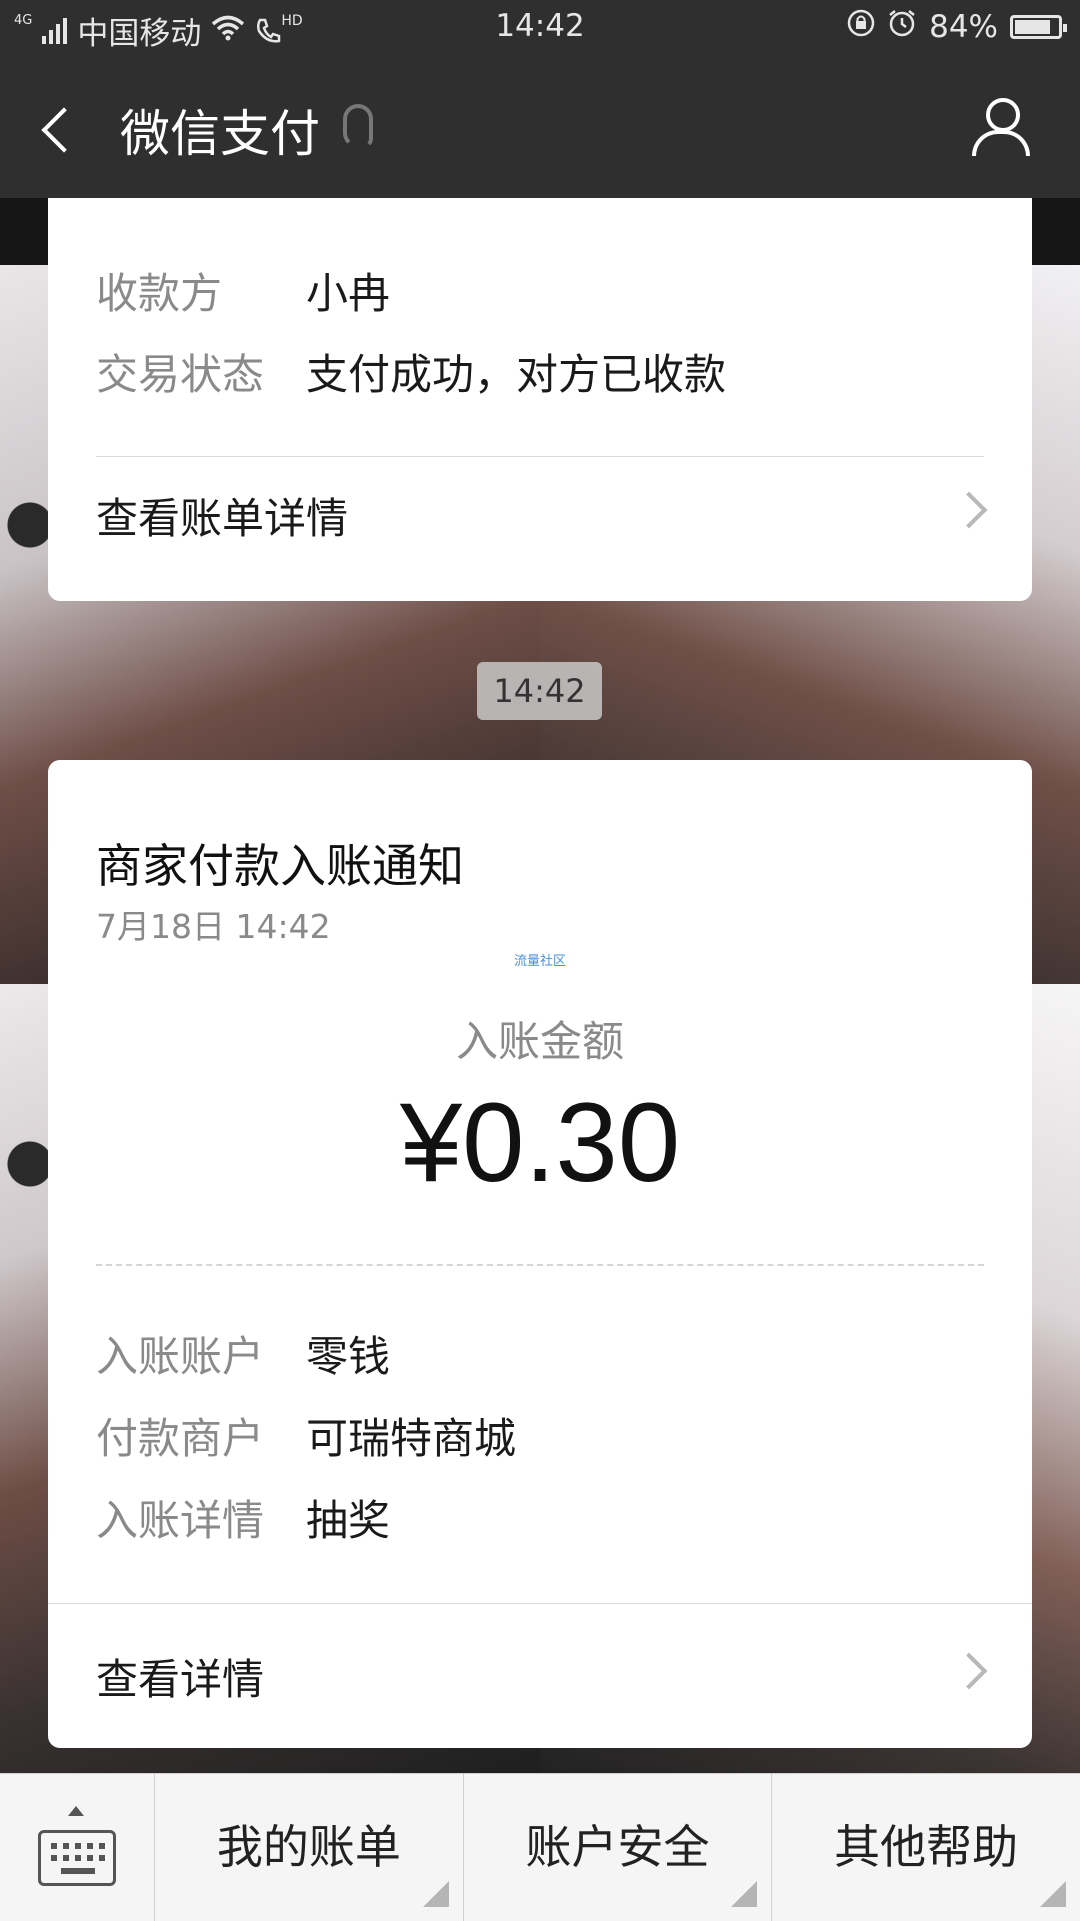 Image resolution: width=1080 pixels, height=1921 pixels. I want to click on keyboard-toggle-button, so click(77, 1847).